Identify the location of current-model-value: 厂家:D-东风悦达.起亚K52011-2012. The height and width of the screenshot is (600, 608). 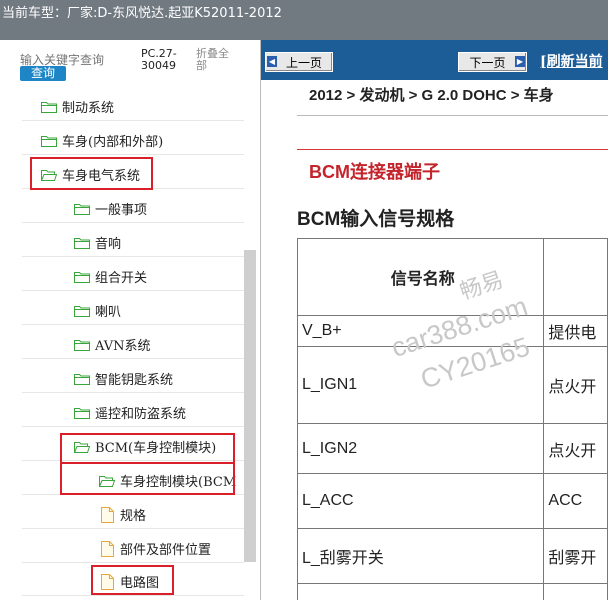
(174, 13).